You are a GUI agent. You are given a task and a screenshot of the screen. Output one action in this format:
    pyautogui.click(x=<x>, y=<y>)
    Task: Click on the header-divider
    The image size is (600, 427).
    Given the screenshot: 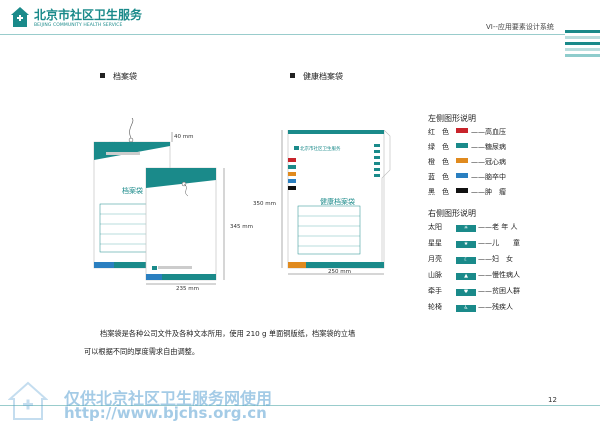 What is the action you would take?
    pyautogui.click(x=282, y=34)
    